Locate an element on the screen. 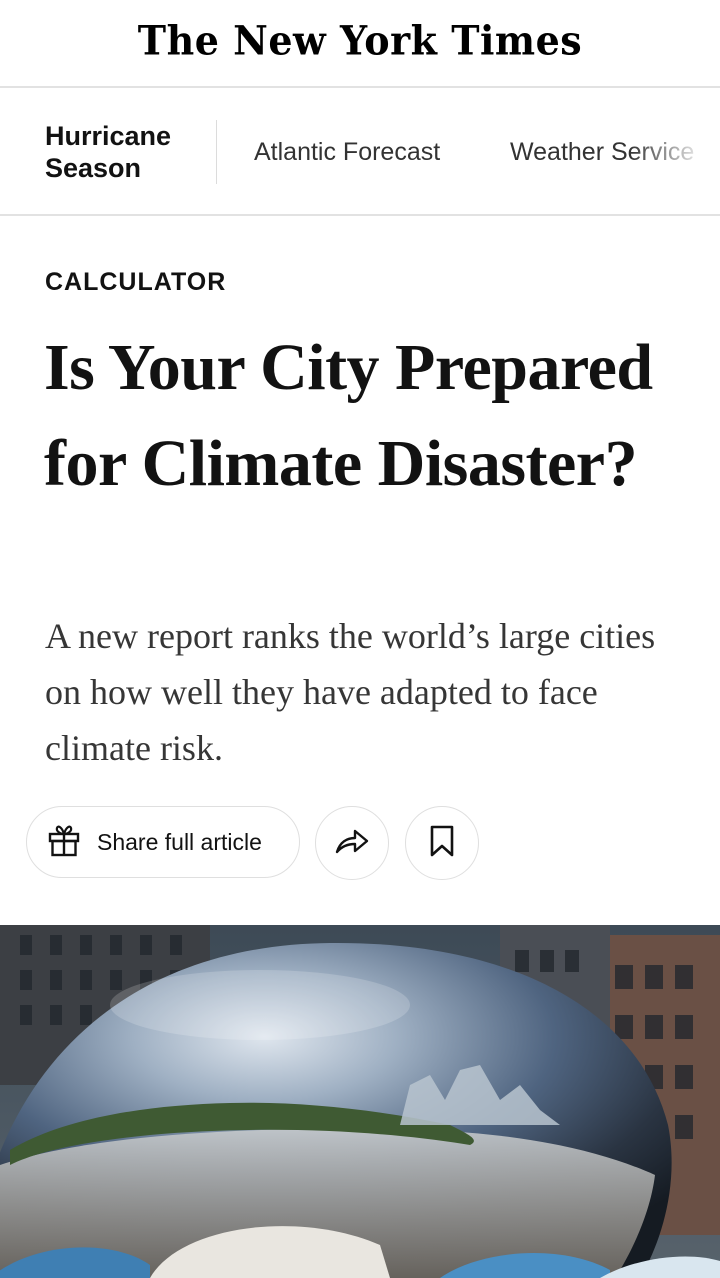 This screenshot has width=720, height=1278. nav-divider is located at coordinates (216, 152).